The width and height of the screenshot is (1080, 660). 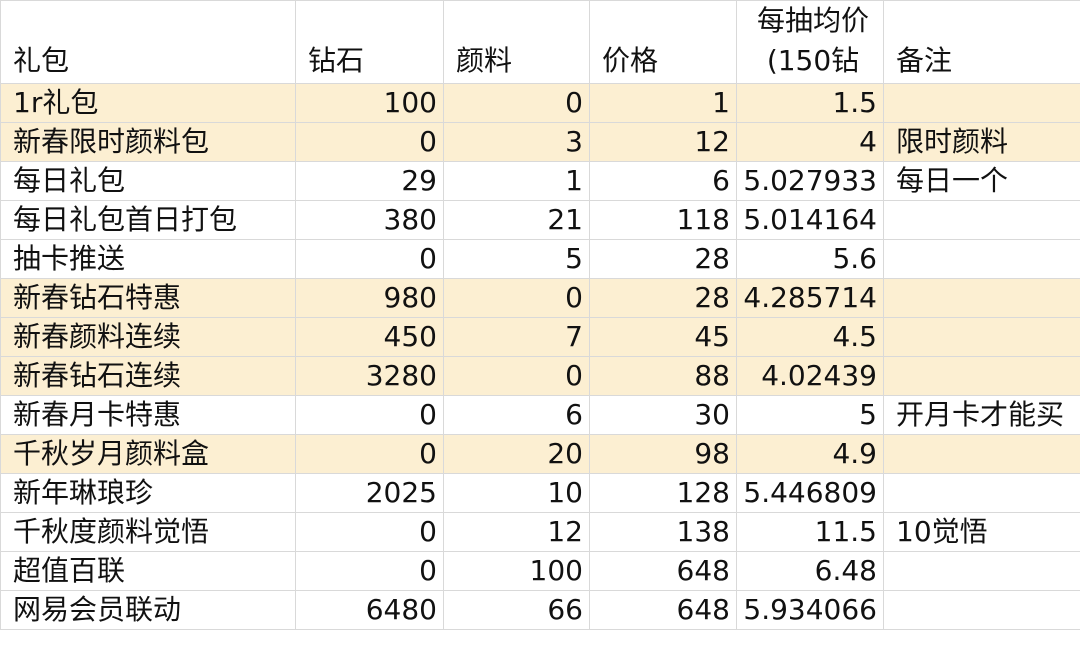 I want to click on table-row: 新春颜料连续 450 7 45 4.5, so click(x=540, y=337).